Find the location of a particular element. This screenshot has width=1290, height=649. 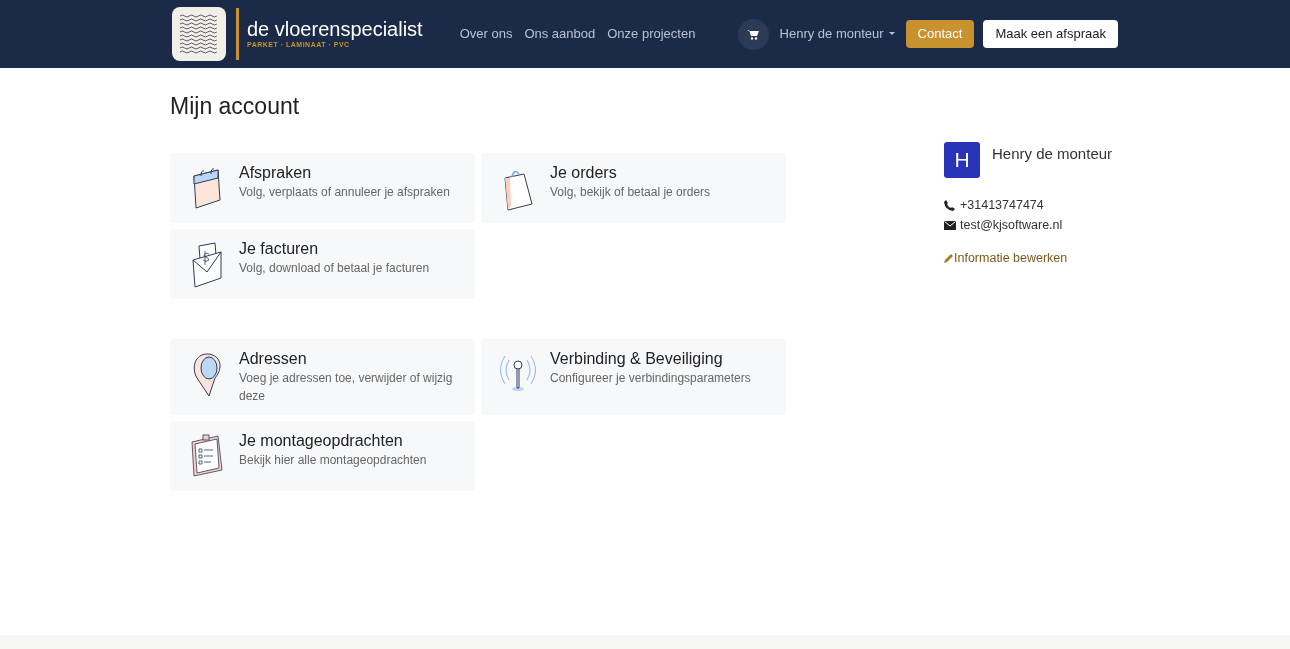

cart-icon is located at coordinates (753, 34).